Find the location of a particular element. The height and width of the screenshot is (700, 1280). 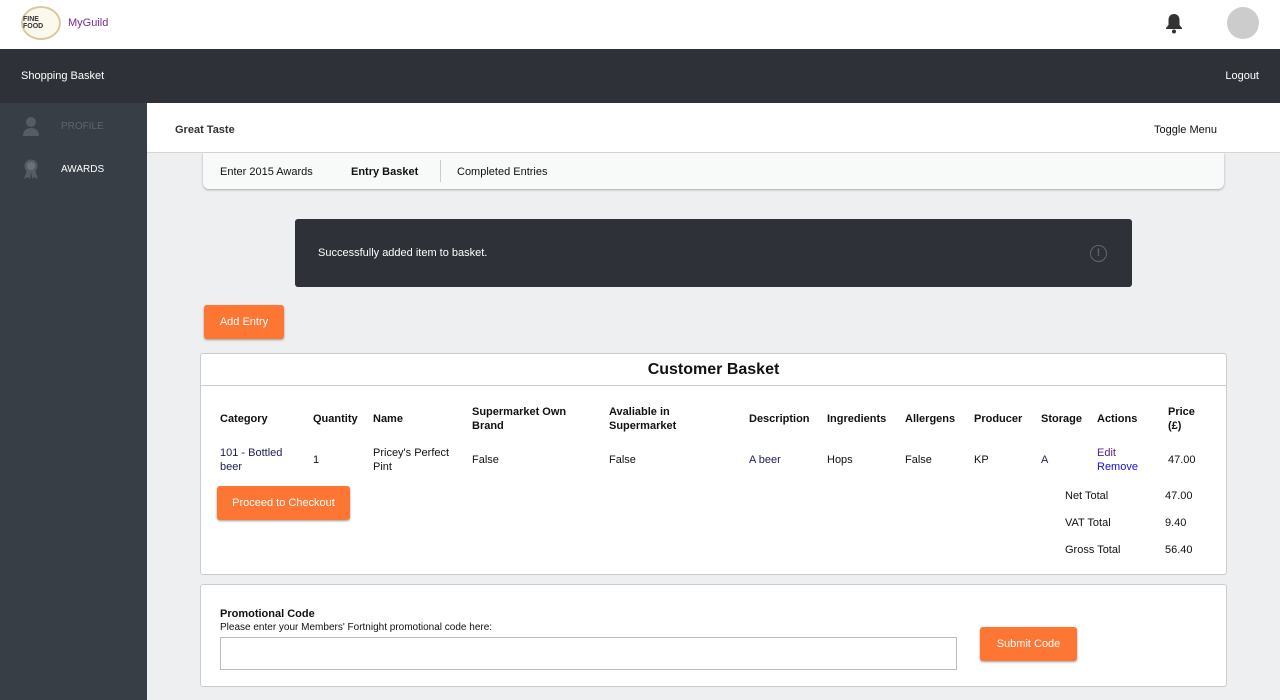

sidebar-item-profile: PROFILE is located at coordinates (73, 126).